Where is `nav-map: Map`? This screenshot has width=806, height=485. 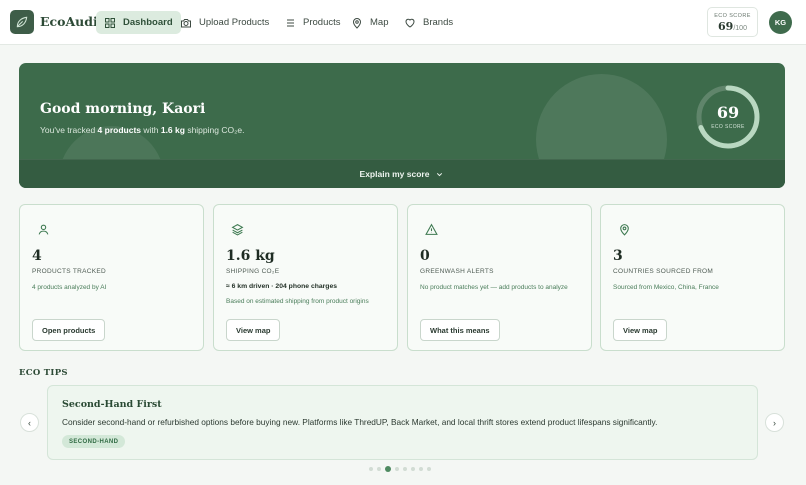
nav-map: Map is located at coordinates (369, 22).